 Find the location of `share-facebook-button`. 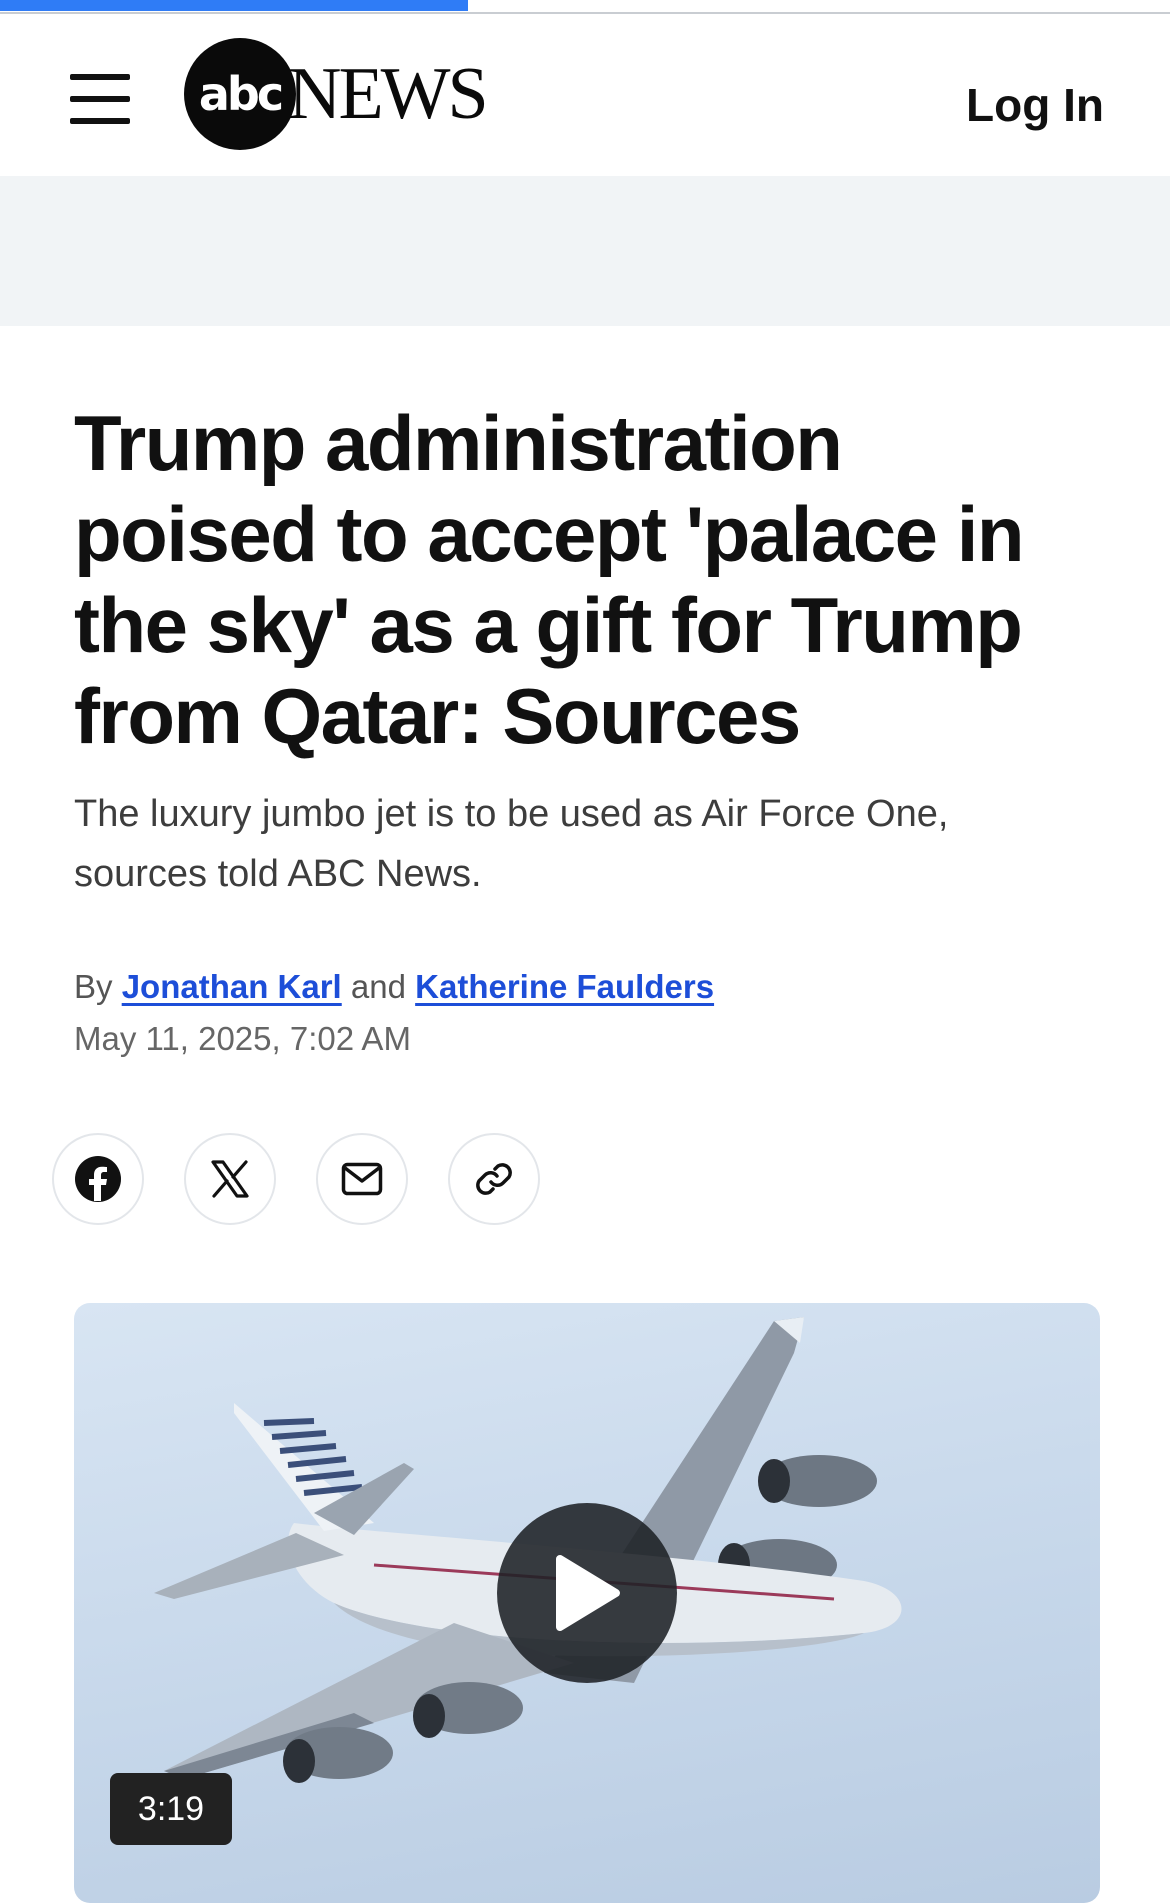

share-facebook-button is located at coordinates (98, 1179).